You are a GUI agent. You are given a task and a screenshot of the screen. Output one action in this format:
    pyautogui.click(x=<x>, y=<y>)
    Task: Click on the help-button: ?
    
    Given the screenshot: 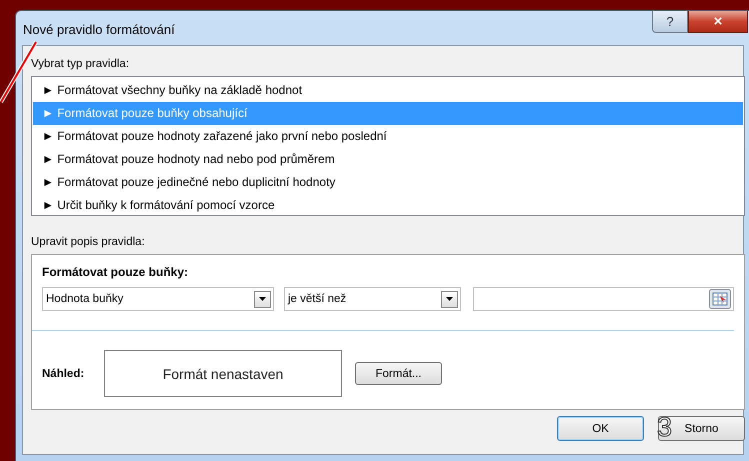 What is the action you would take?
    pyautogui.click(x=670, y=22)
    